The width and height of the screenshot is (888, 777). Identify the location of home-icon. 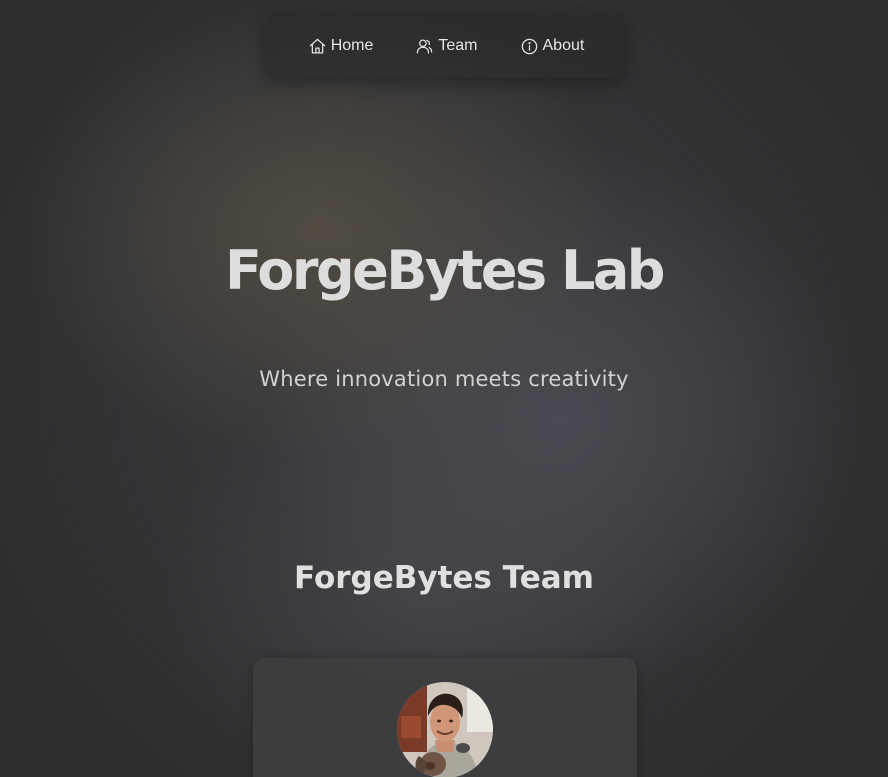
(317, 46).